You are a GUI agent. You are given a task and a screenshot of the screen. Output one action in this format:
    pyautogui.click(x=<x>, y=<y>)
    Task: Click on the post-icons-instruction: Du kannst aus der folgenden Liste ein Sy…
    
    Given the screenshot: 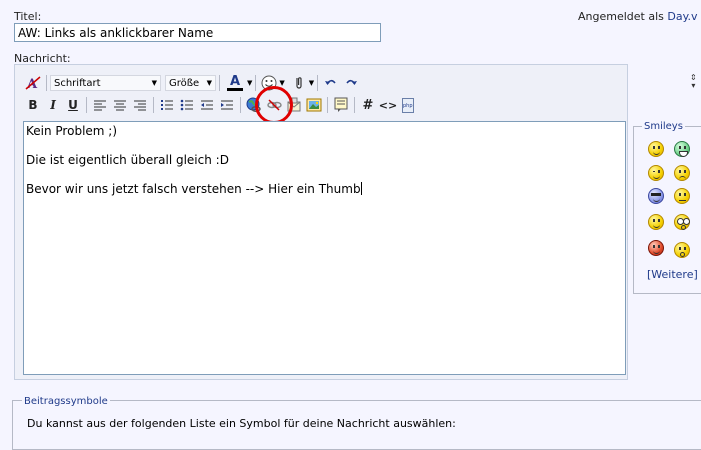 What is the action you would take?
    pyautogui.click(x=241, y=423)
    